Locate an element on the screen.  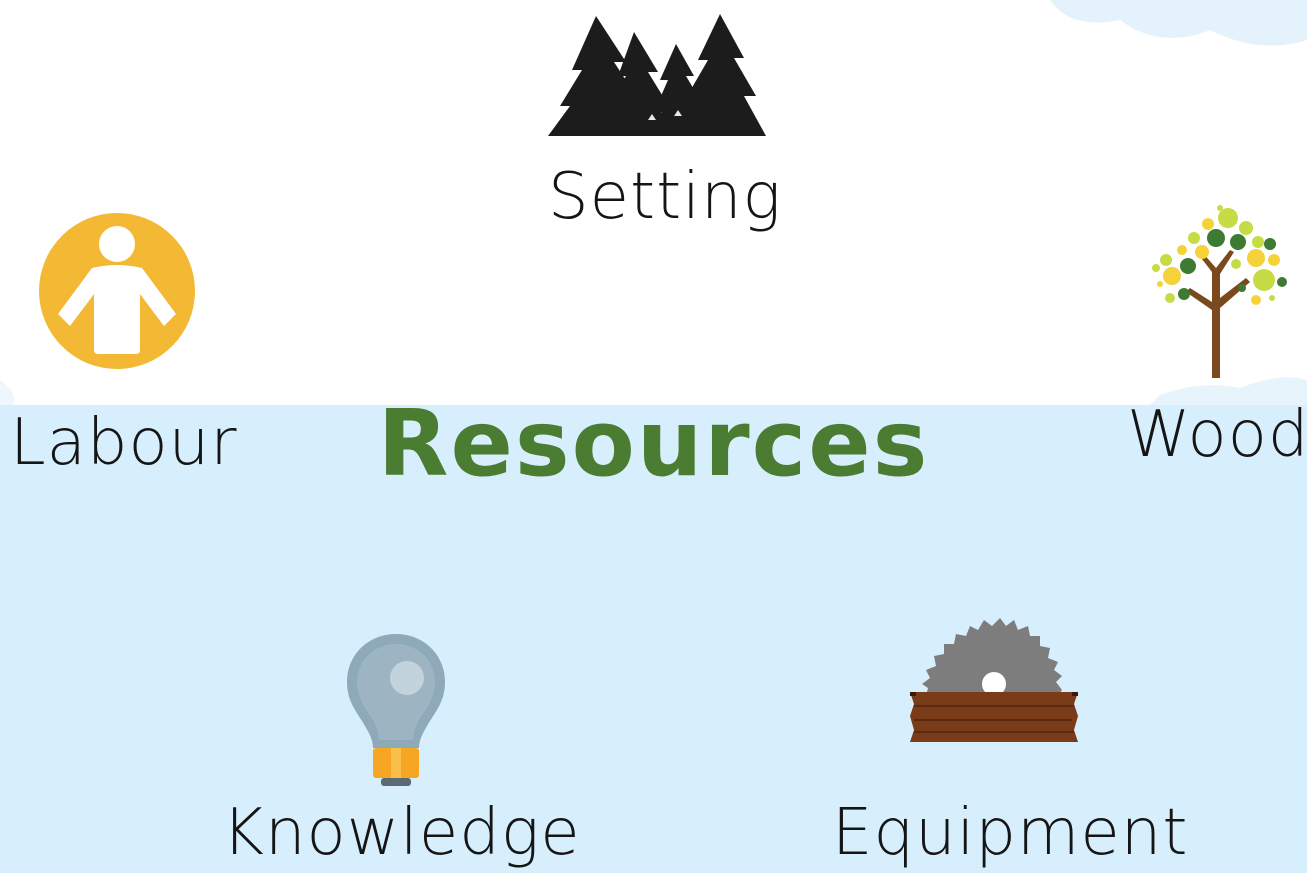
tree-icon is located at coordinates (1219, 291).